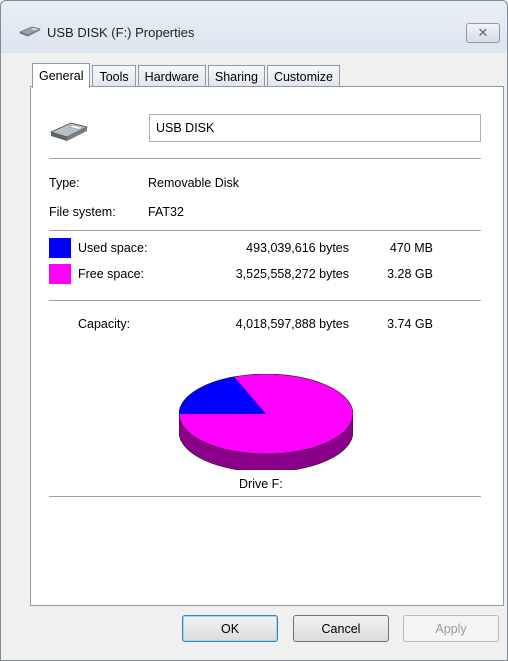 This screenshot has height=661, width=508. What do you see at coordinates (166, 212) in the screenshot?
I see `file-system-value: FAT32` at bounding box center [166, 212].